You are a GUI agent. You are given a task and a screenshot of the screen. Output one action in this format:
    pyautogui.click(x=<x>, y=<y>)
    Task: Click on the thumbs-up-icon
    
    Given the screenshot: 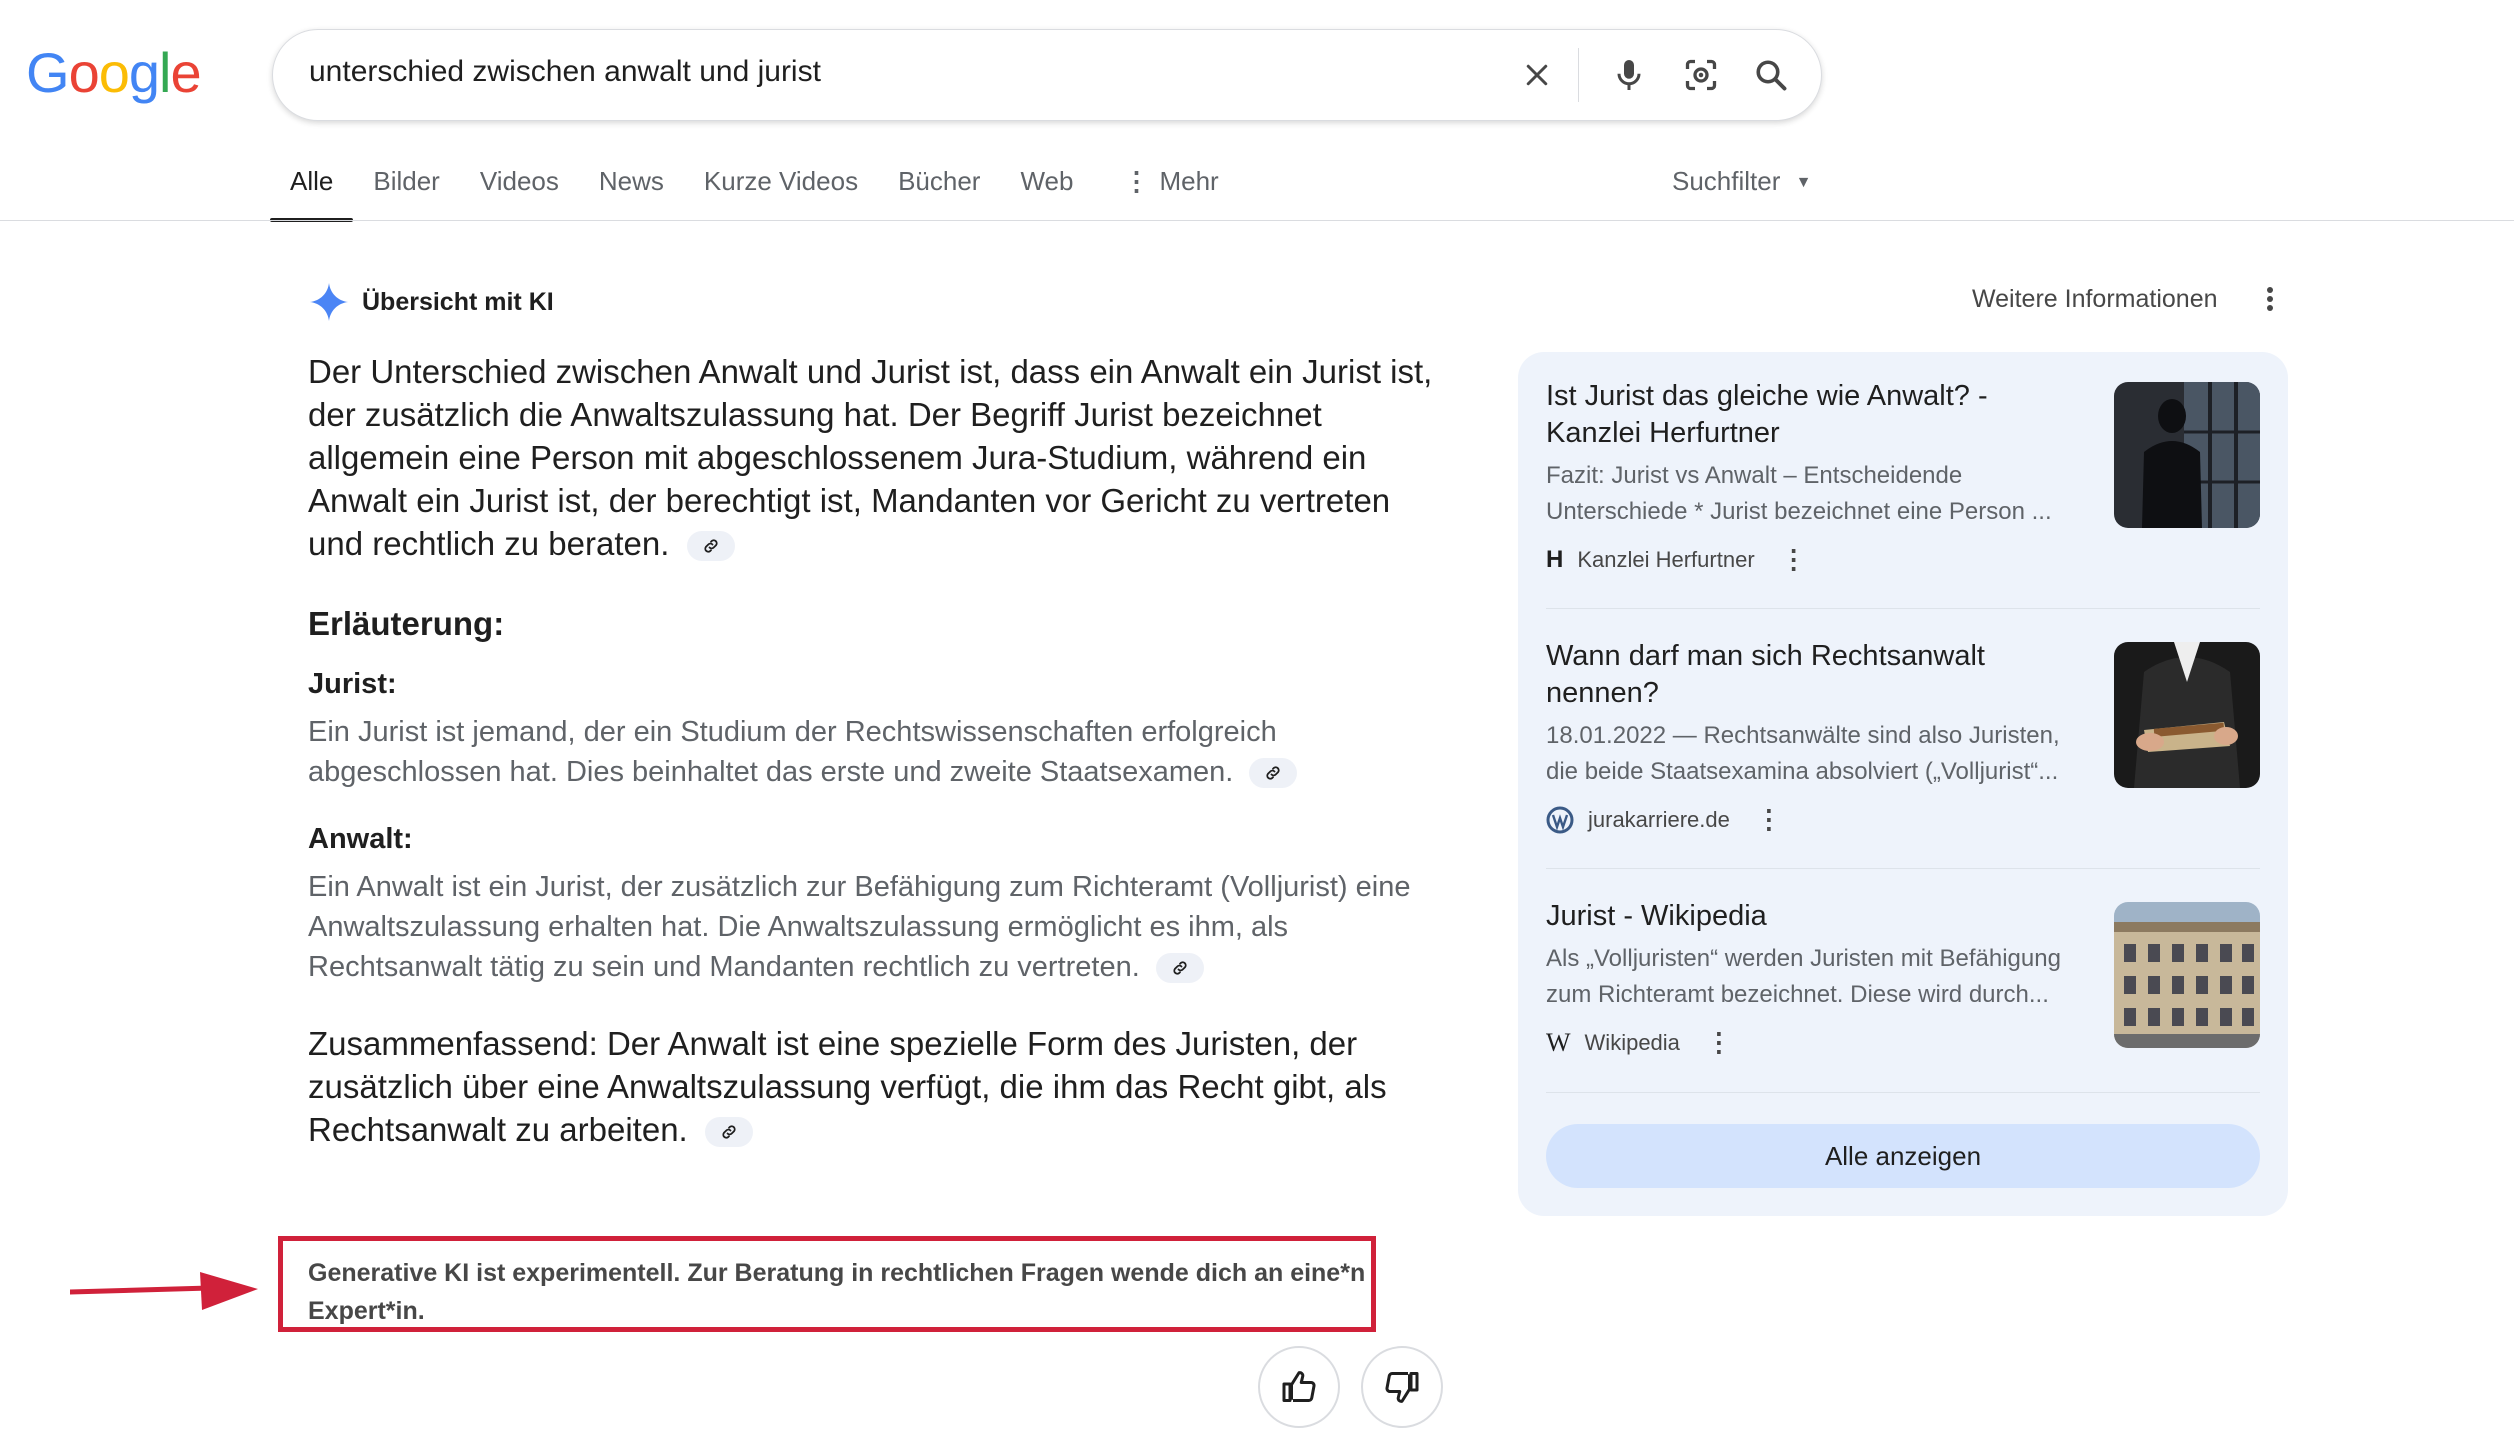 What is the action you would take?
    pyautogui.click(x=1299, y=1386)
    